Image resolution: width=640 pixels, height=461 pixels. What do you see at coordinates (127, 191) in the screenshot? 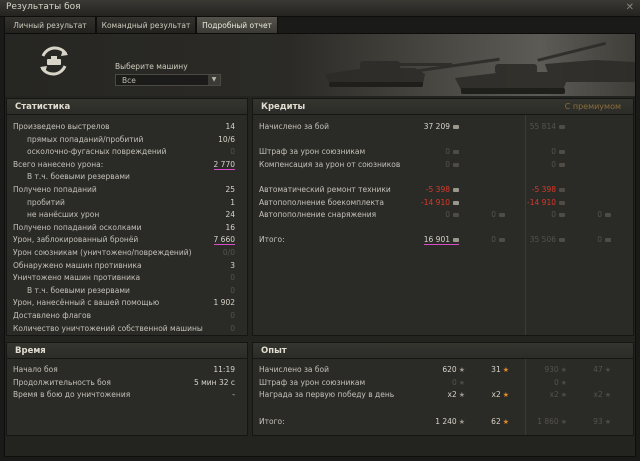
I see `stat-row: Получено попаданий 25` at bounding box center [127, 191].